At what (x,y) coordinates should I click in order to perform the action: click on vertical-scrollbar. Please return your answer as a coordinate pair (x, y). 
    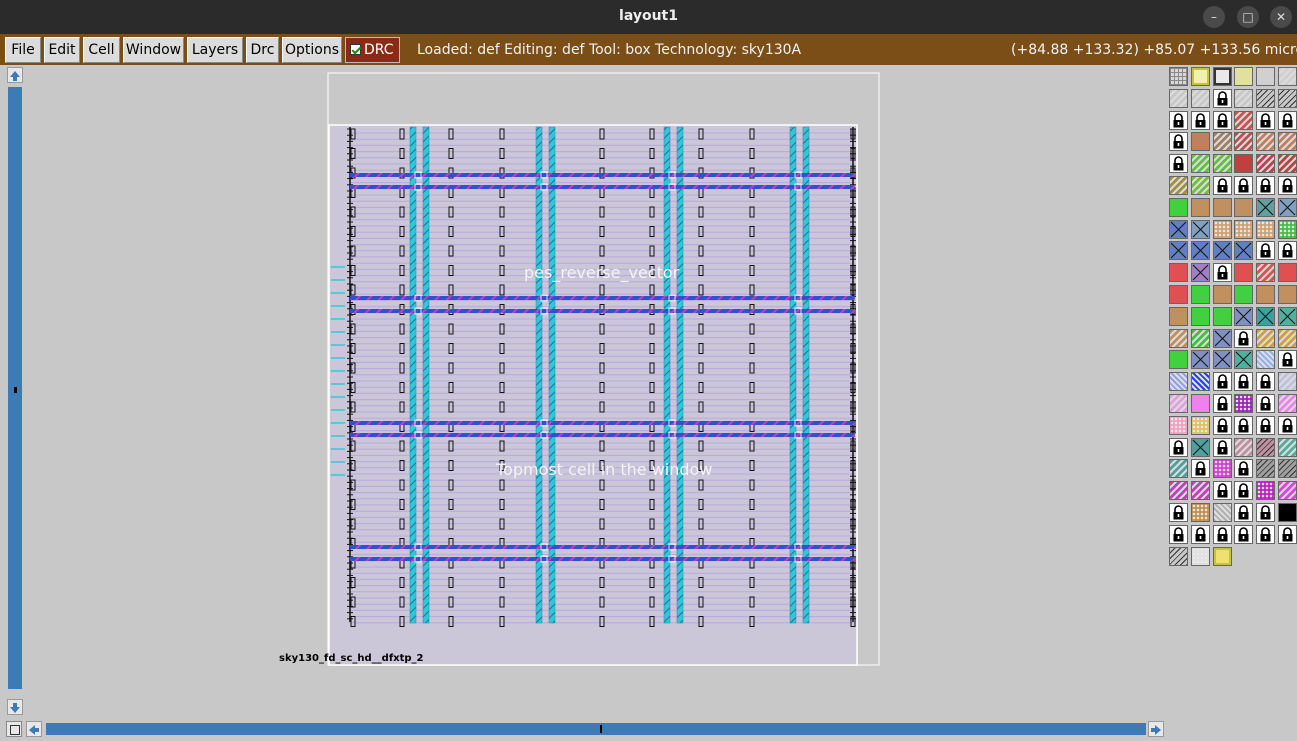
    Looking at the image, I should click on (14, 391).